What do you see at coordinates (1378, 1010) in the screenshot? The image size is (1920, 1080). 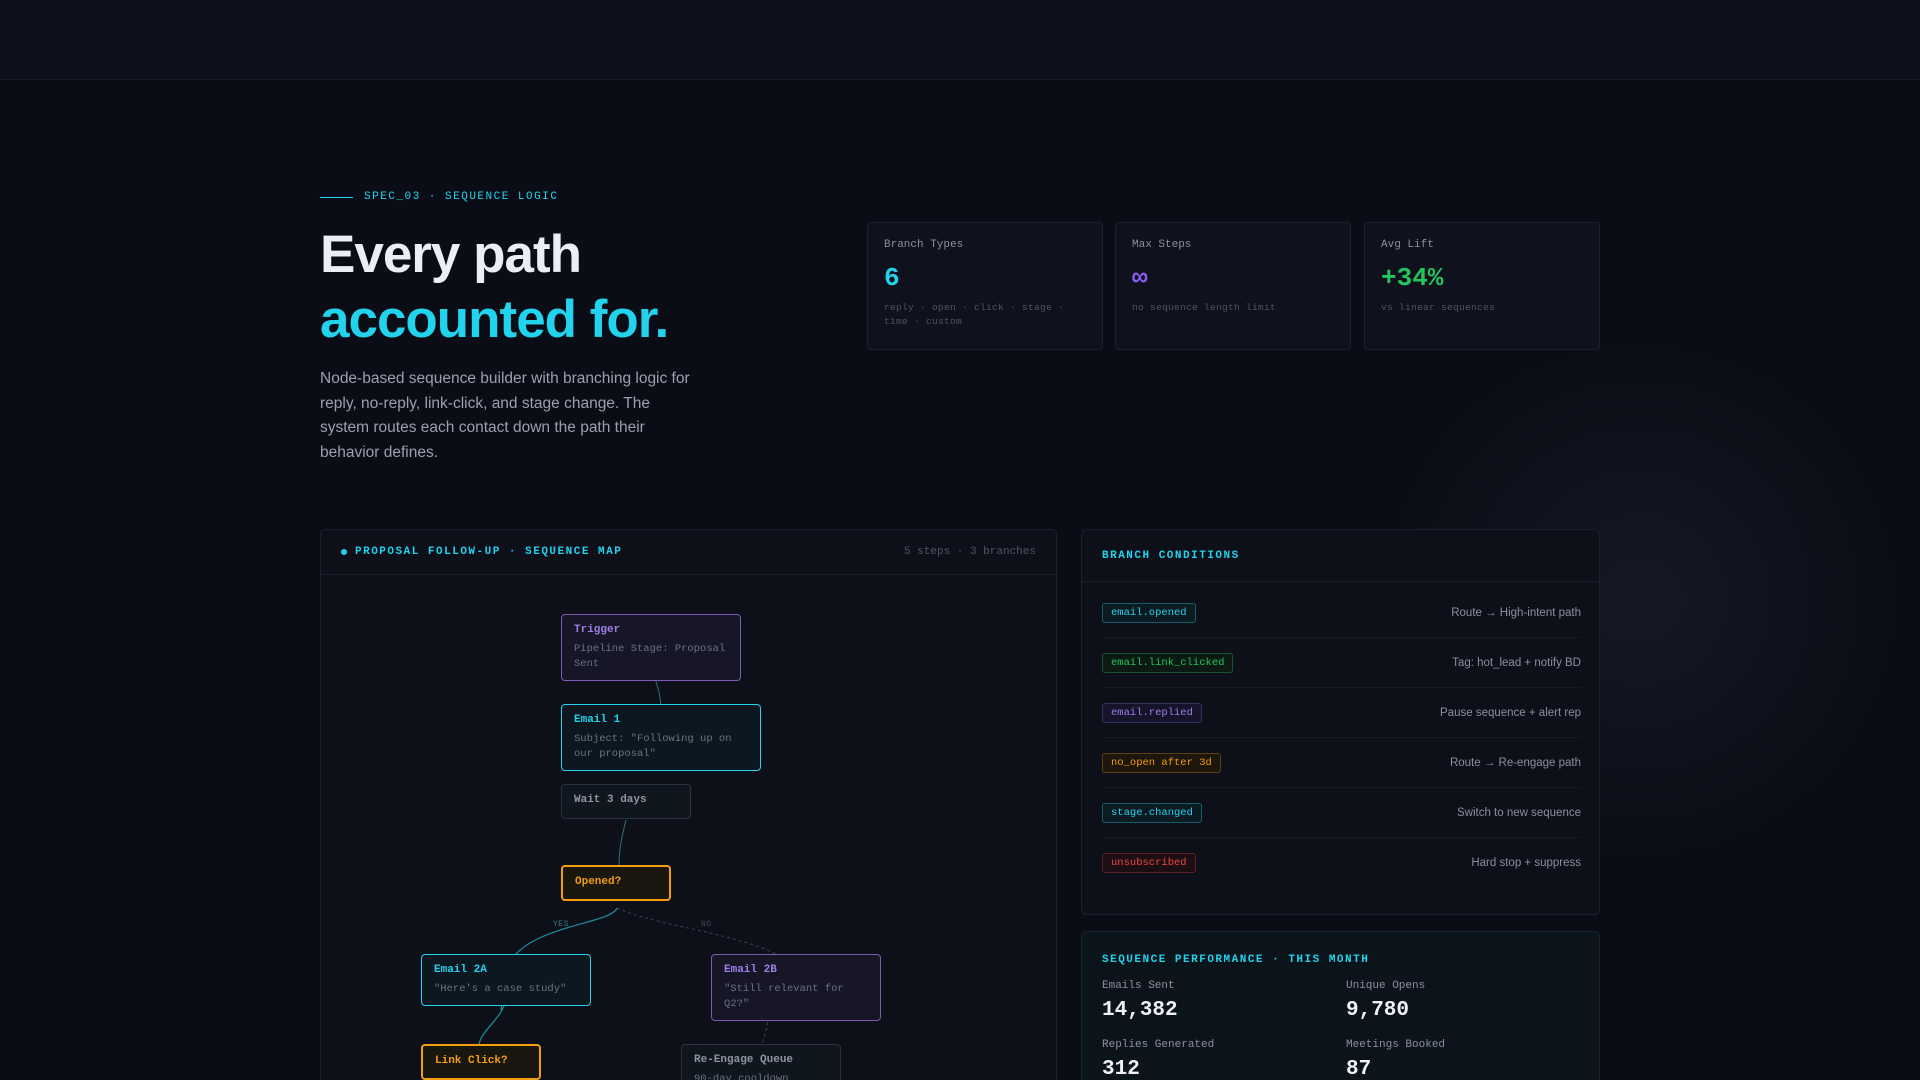 I see `metric-value: 9,780` at bounding box center [1378, 1010].